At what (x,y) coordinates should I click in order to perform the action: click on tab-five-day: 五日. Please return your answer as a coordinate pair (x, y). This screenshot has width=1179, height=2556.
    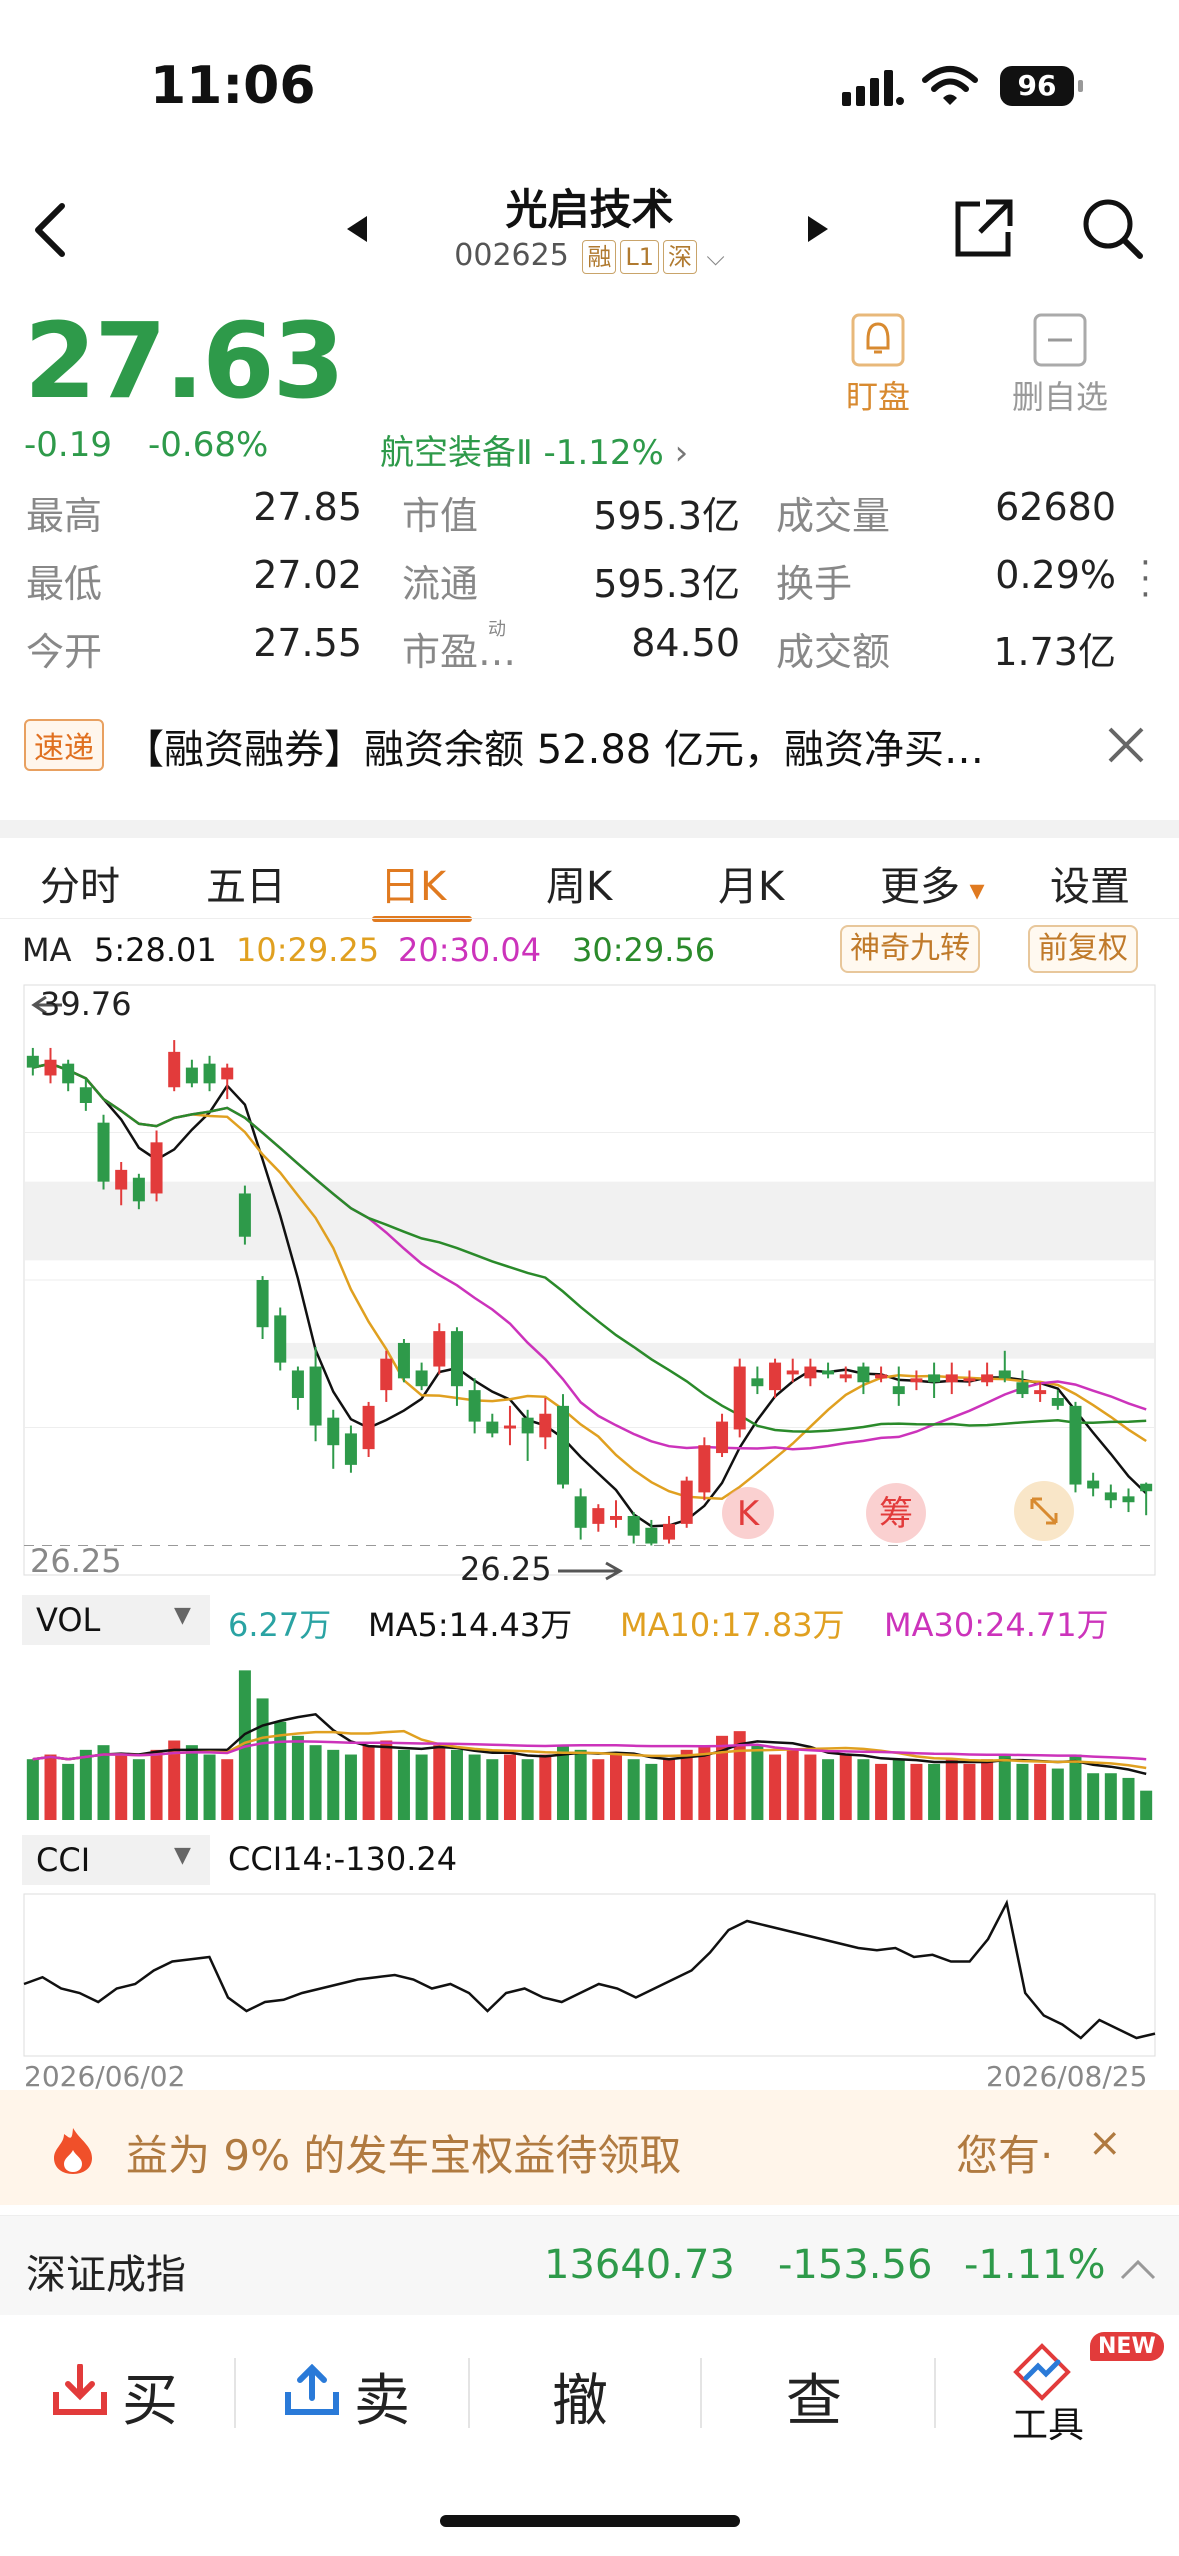
    Looking at the image, I should click on (246, 883).